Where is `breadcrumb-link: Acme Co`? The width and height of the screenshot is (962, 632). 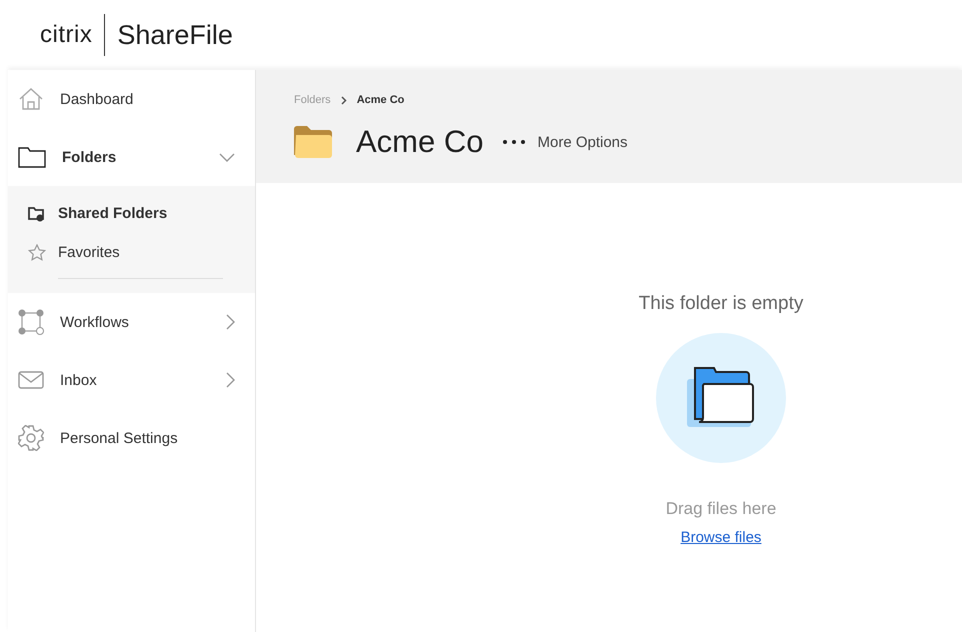 breadcrumb-link: Acme Co is located at coordinates (380, 100).